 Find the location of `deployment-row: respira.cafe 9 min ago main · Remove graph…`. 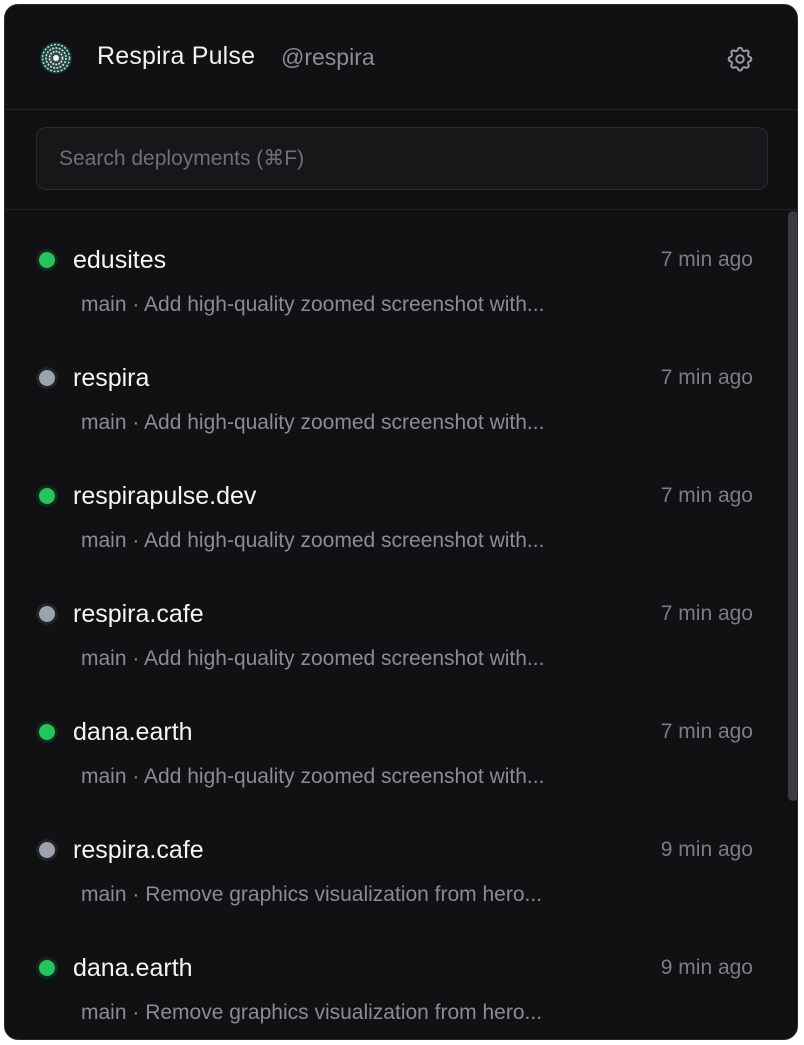

deployment-row: respira.cafe 9 min ago main · Remove graph… is located at coordinates (395, 859).